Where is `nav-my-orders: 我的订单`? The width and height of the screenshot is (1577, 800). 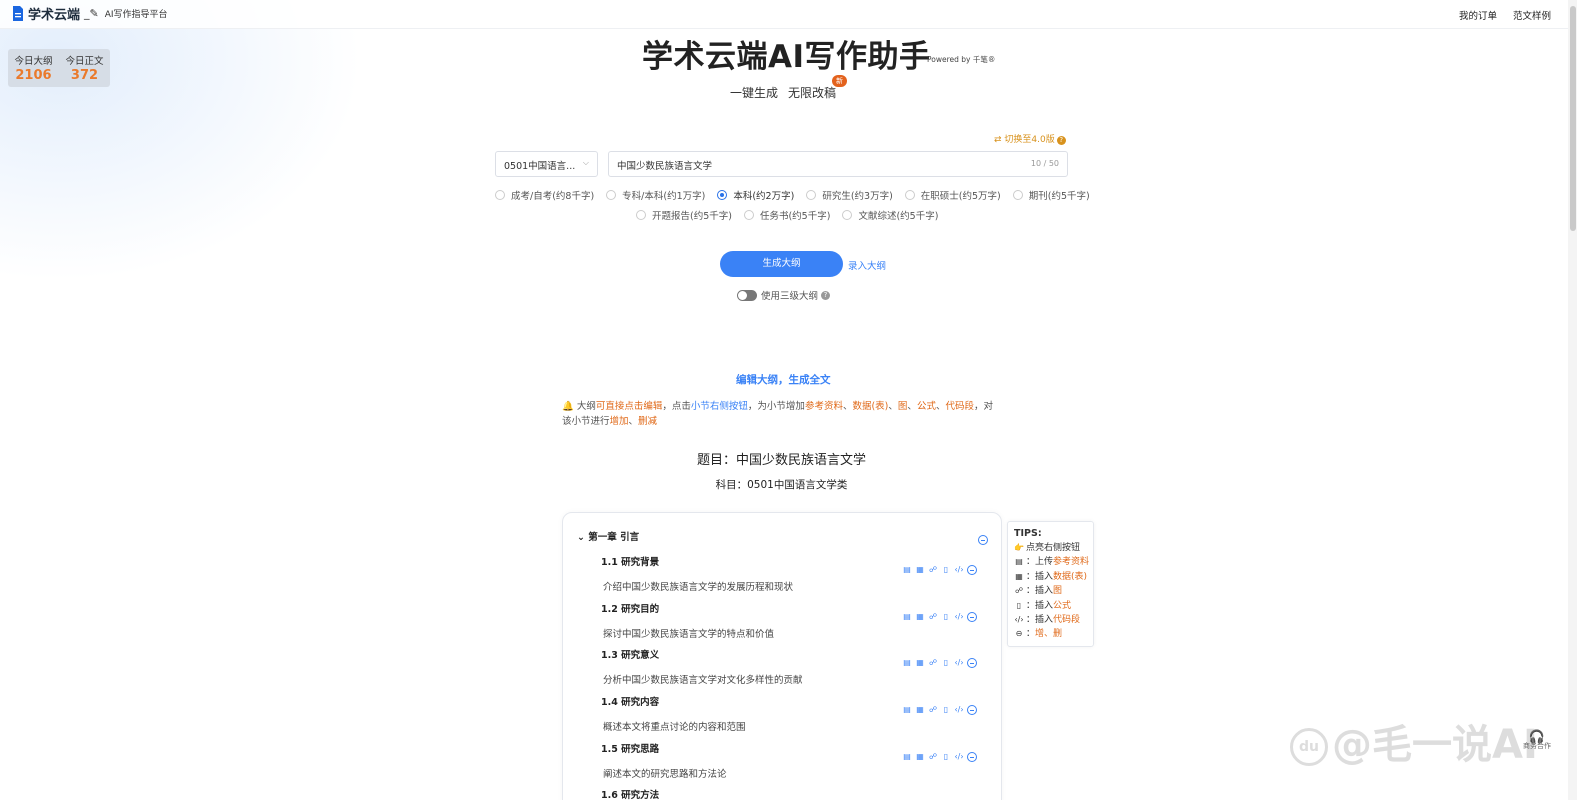 nav-my-orders: 我的订单 is located at coordinates (1478, 15).